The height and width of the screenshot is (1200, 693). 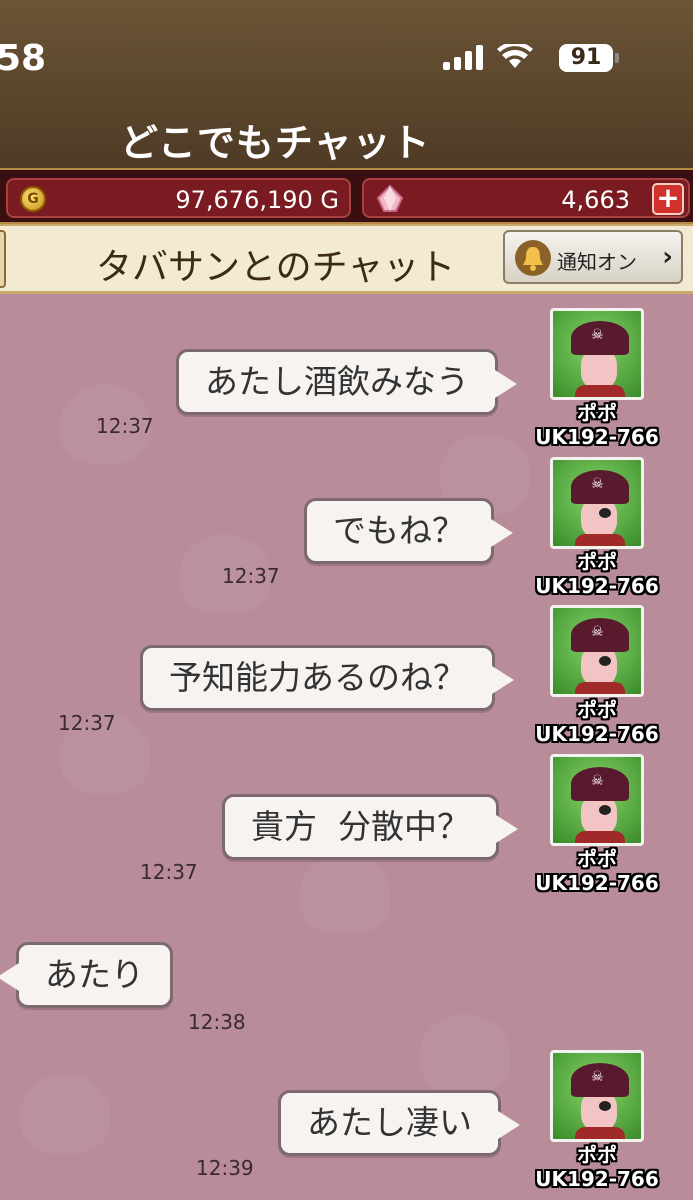 What do you see at coordinates (276, 267) in the screenshot?
I see `chat-title: タバサンとのチャット` at bounding box center [276, 267].